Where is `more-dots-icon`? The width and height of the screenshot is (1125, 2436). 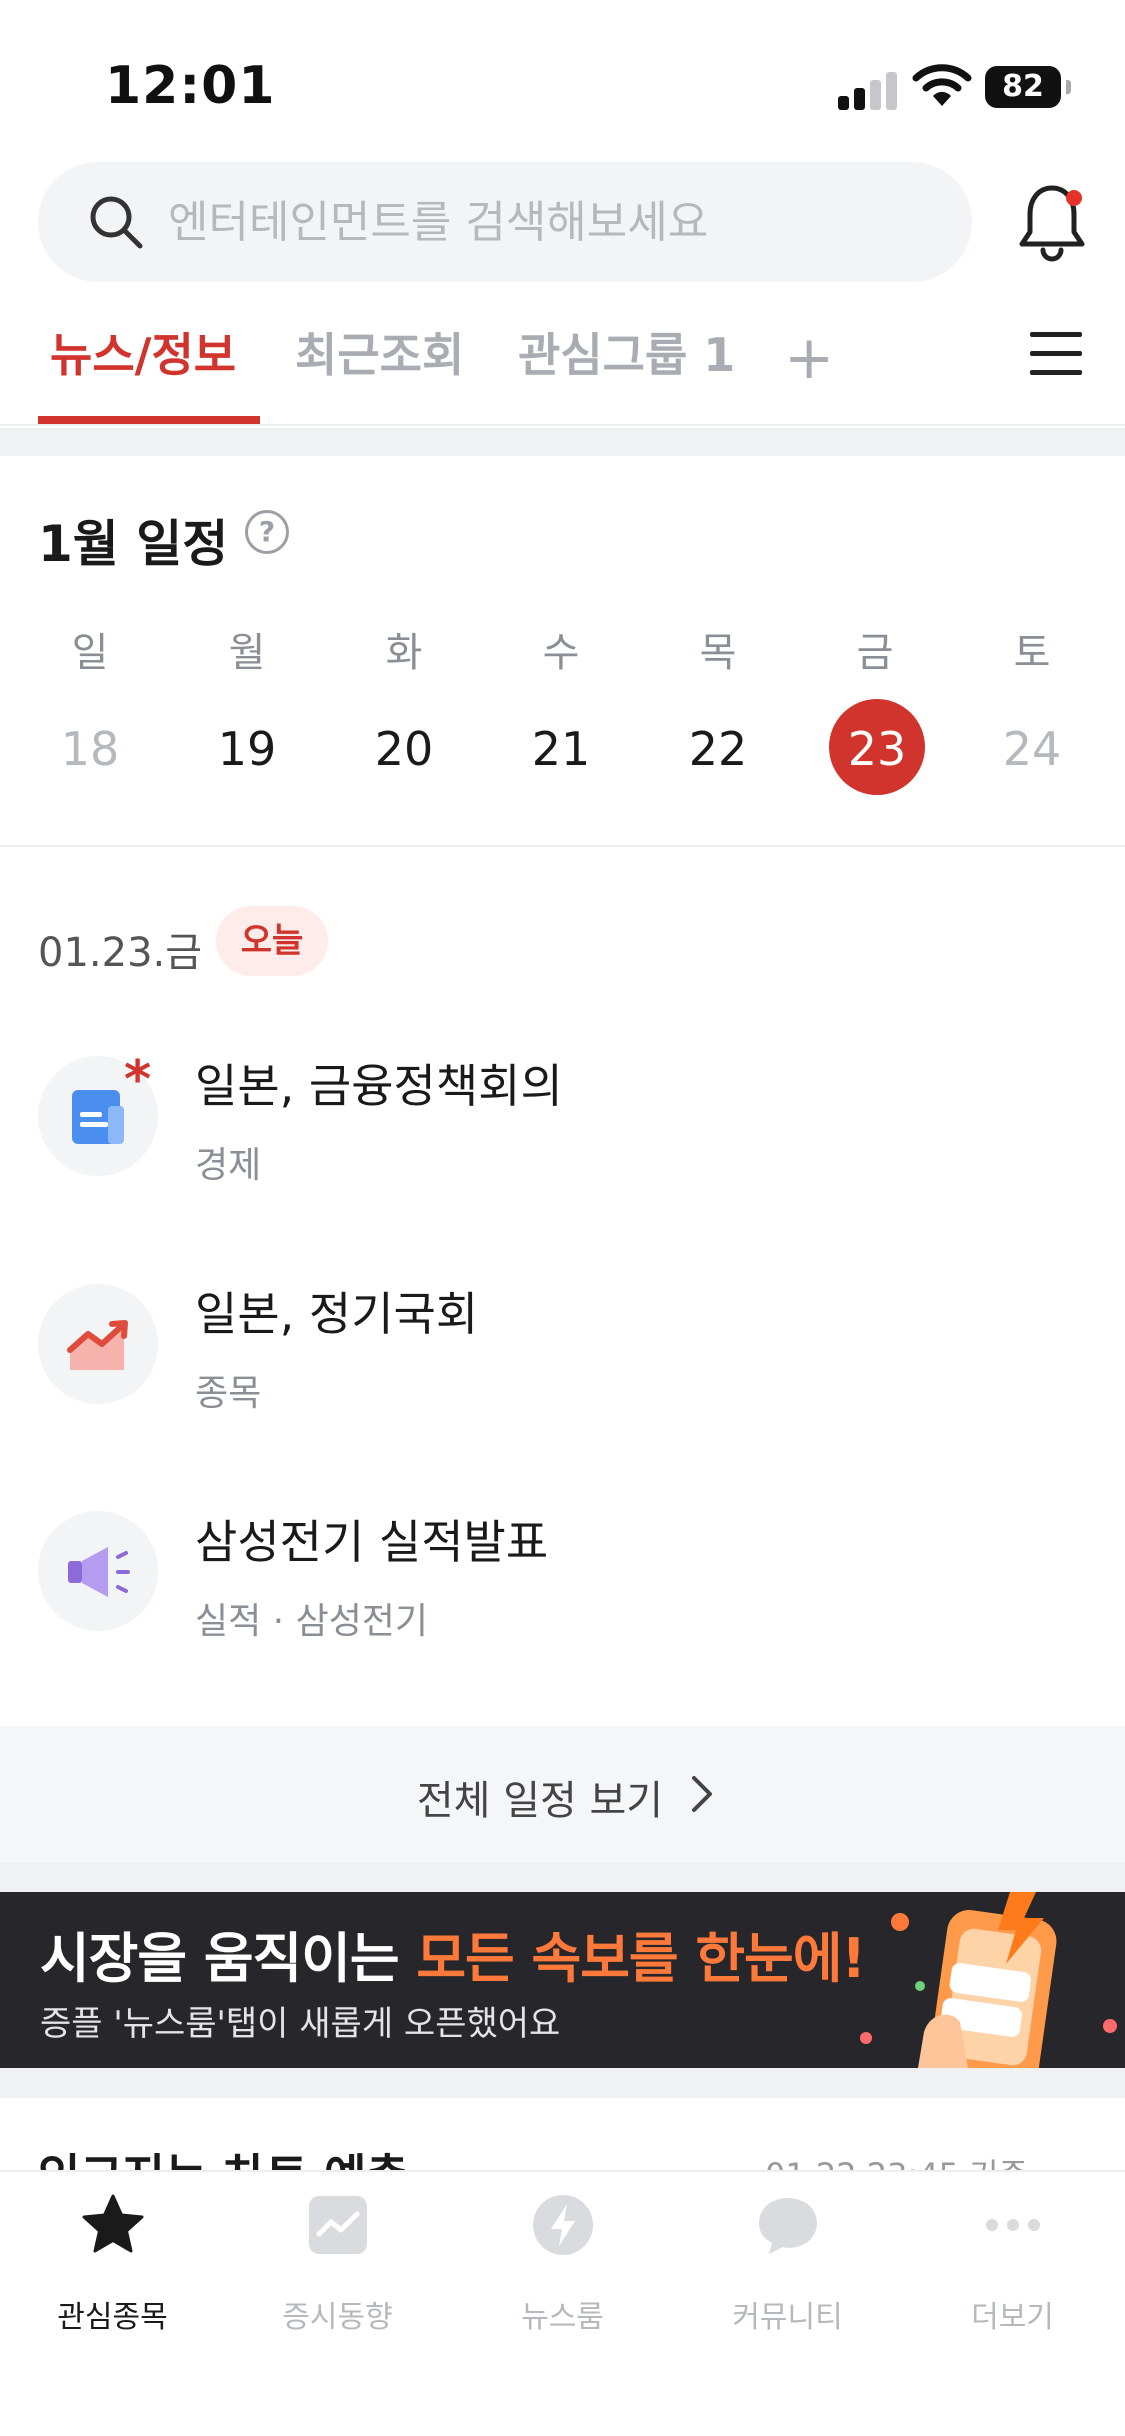 more-dots-icon is located at coordinates (1013, 2225).